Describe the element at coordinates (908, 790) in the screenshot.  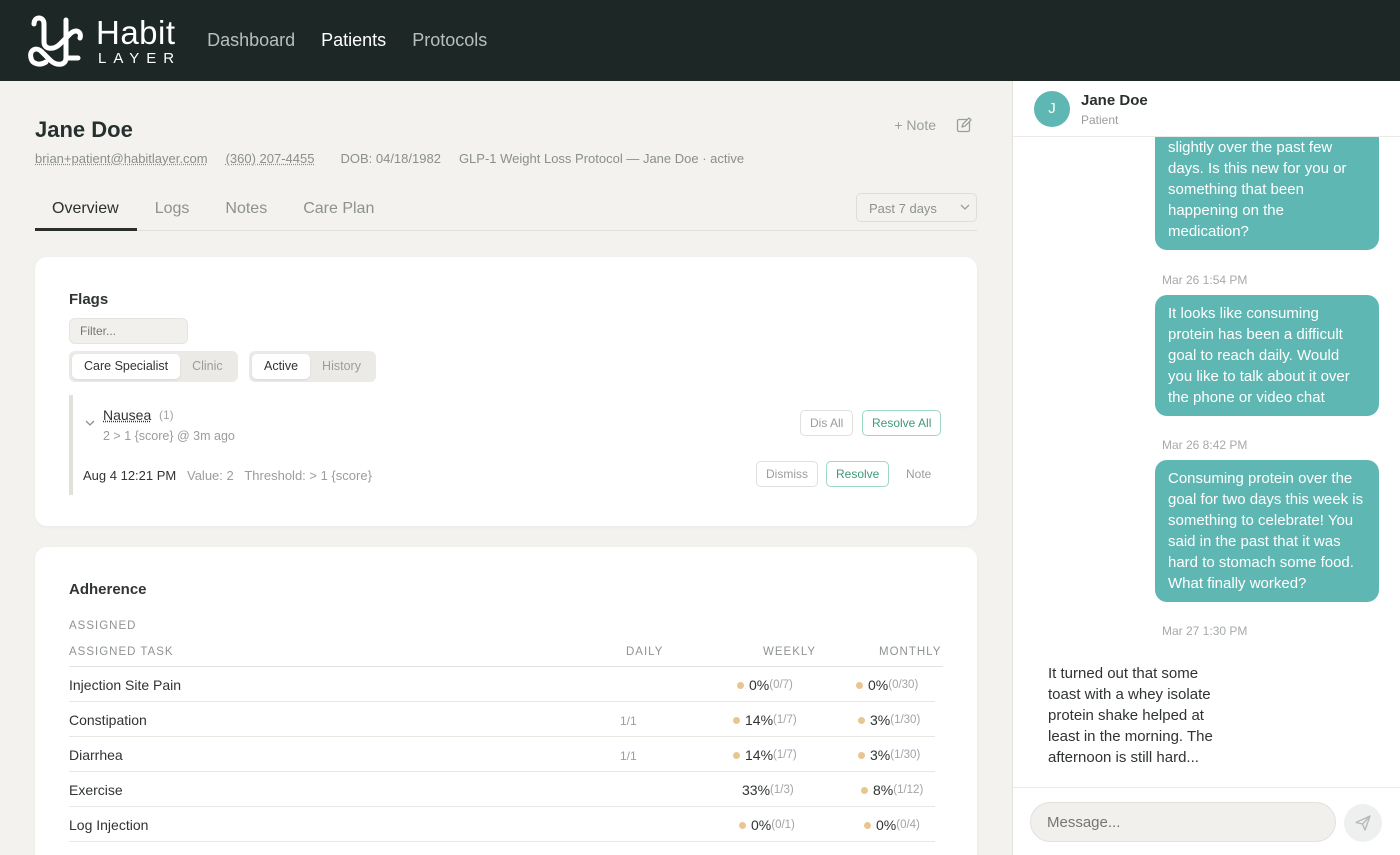
I see `monthly-frac: (1/12)` at that location.